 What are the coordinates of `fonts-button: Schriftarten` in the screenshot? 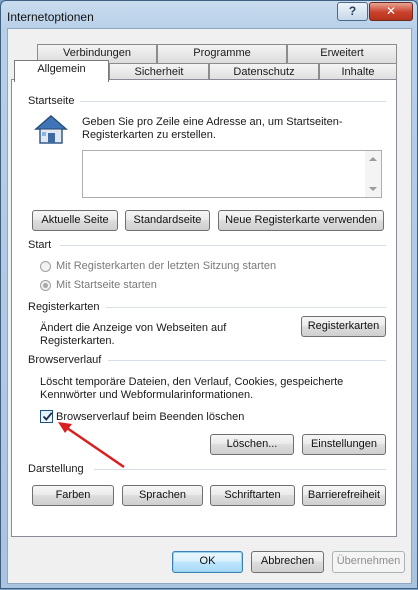 It's located at (252, 495).